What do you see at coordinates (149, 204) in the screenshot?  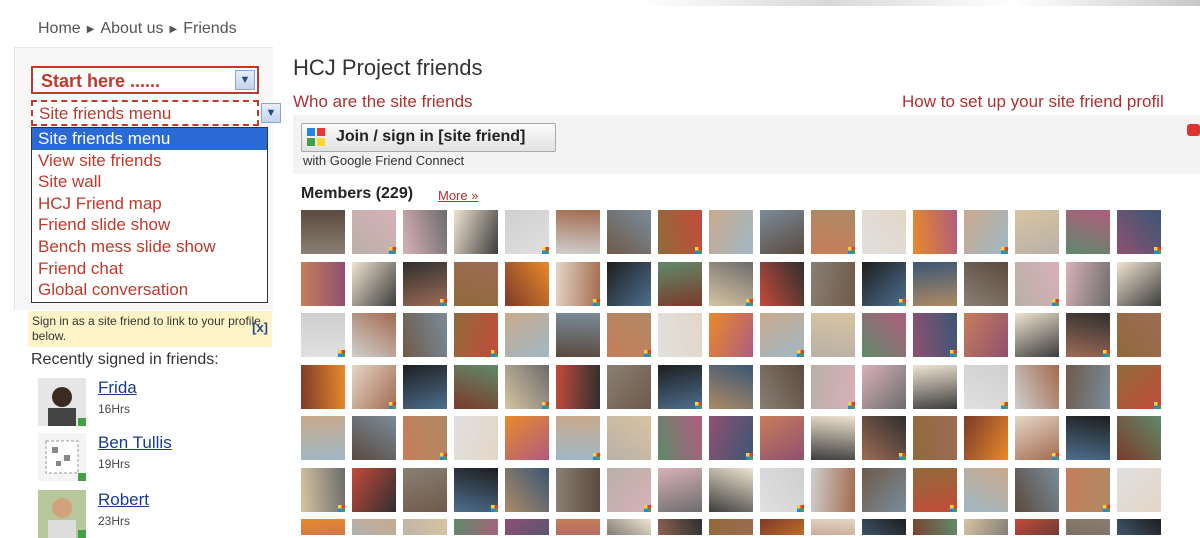 I see `menu-option-friend-map: HCJ Friend map` at bounding box center [149, 204].